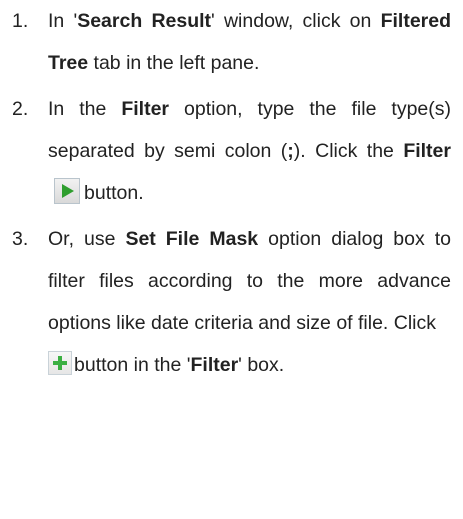  What do you see at coordinates (20, 21) in the screenshot?
I see `step-number: 1.` at bounding box center [20, 21].